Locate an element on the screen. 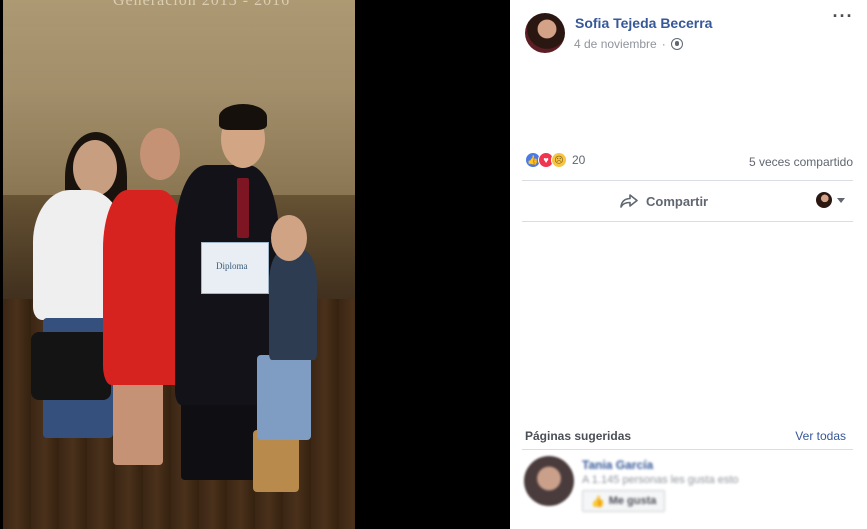 The image size is (867, 529). thumbs-up-icon: 👍 is located at coordinates (598, 501).